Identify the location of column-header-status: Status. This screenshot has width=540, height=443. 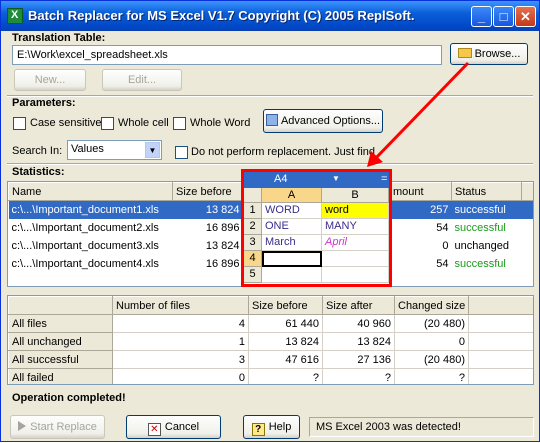
(486, 191).